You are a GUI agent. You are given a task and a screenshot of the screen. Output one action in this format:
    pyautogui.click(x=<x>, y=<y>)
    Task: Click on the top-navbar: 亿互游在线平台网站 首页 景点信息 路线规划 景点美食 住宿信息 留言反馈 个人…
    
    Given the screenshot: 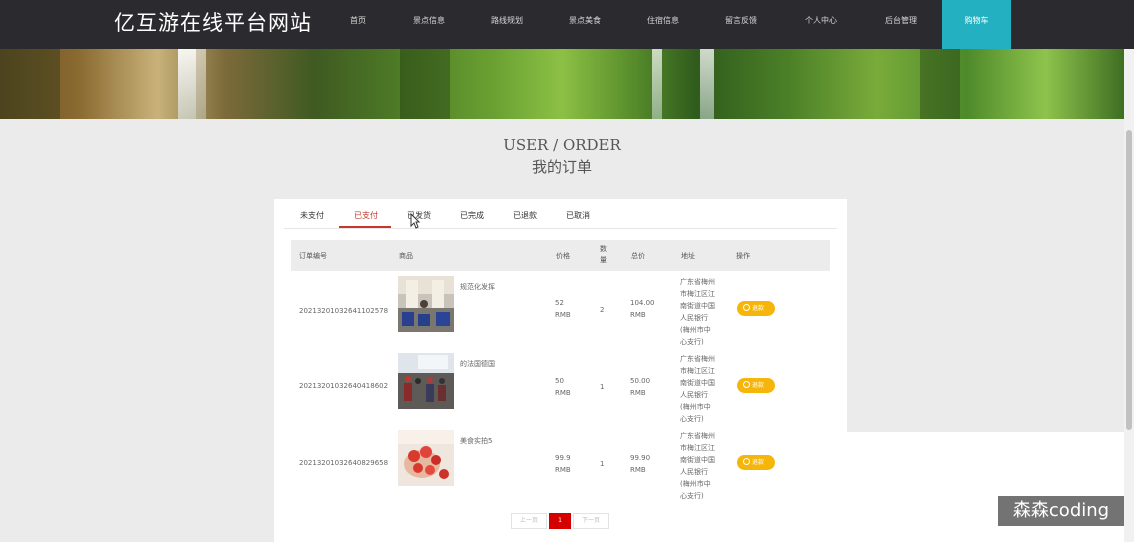 What is the action you would take?
    pyautogui.click(x=567, y=24)
    